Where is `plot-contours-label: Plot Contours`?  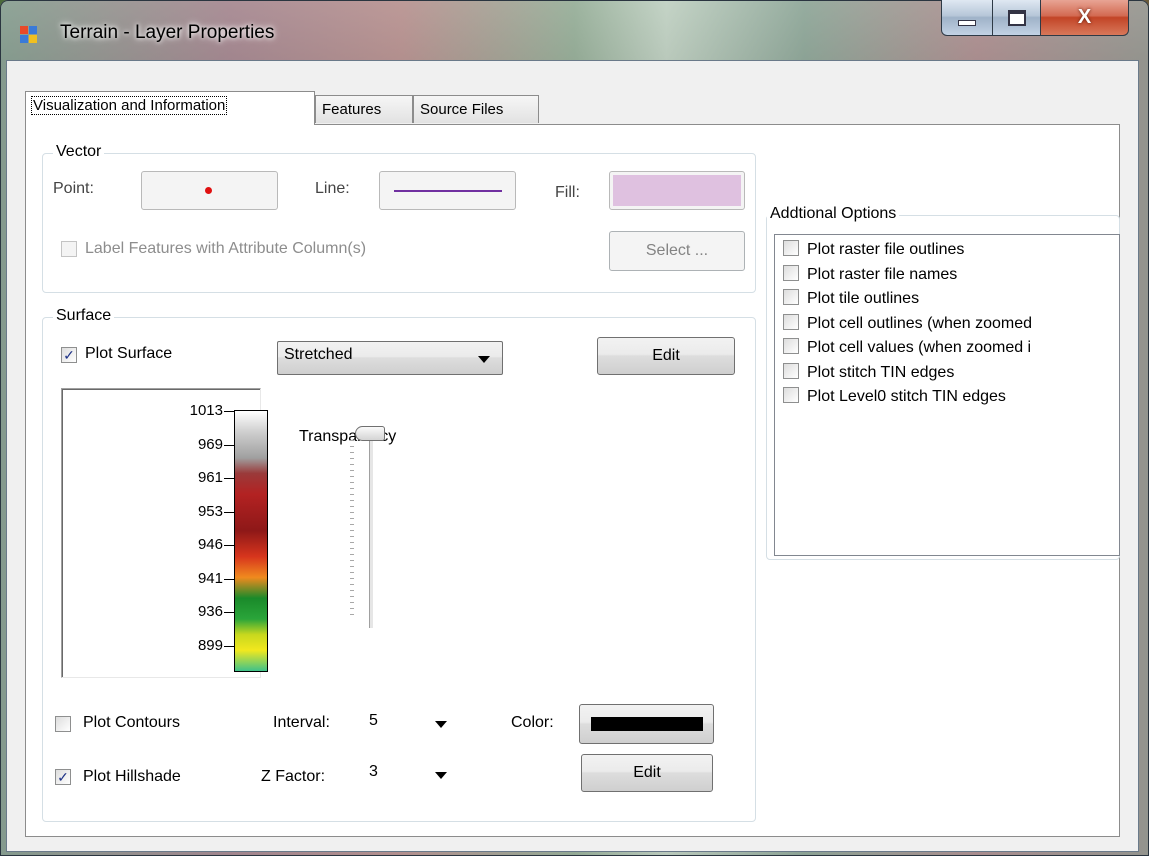
plot-contours-label: Plot Contours is located at coordinates (131, 722).